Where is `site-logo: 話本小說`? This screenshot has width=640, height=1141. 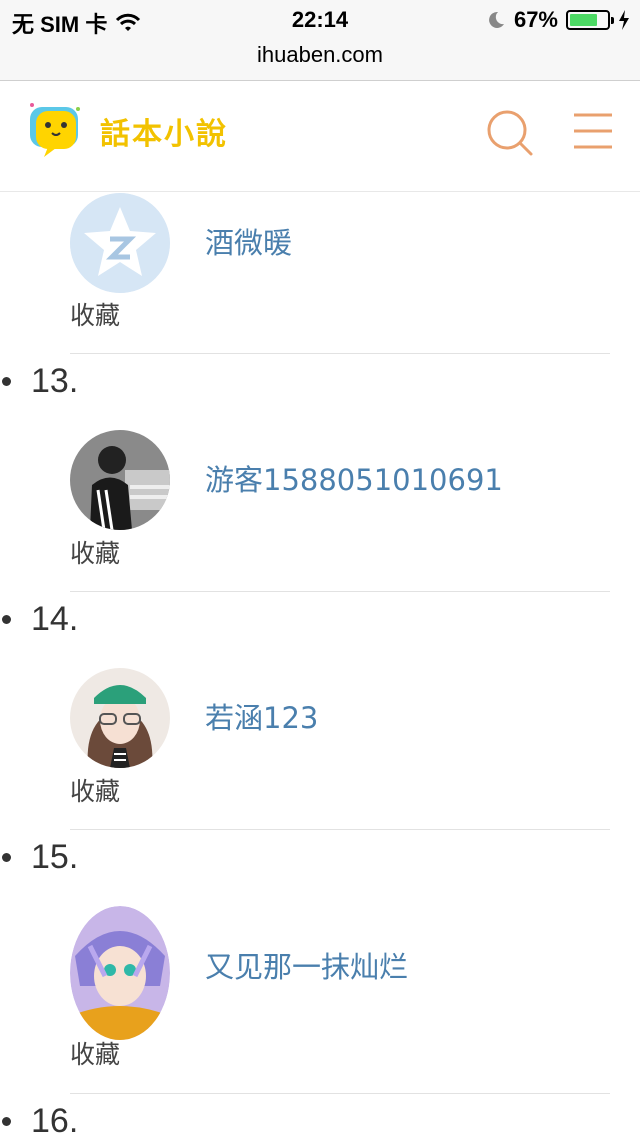 site-logo: 話本小說 is located at coordinates (127, 131).